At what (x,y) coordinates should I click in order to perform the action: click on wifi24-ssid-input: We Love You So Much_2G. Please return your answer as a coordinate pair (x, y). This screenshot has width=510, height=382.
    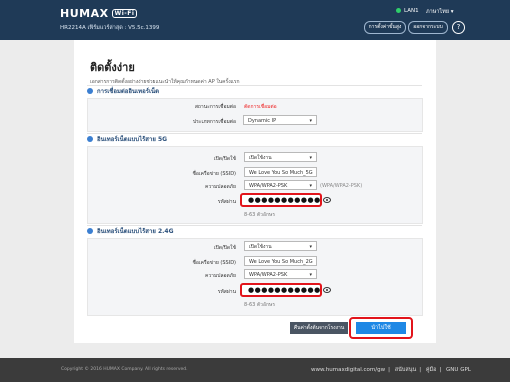
    Looking at the image, I should click on (280, 261).